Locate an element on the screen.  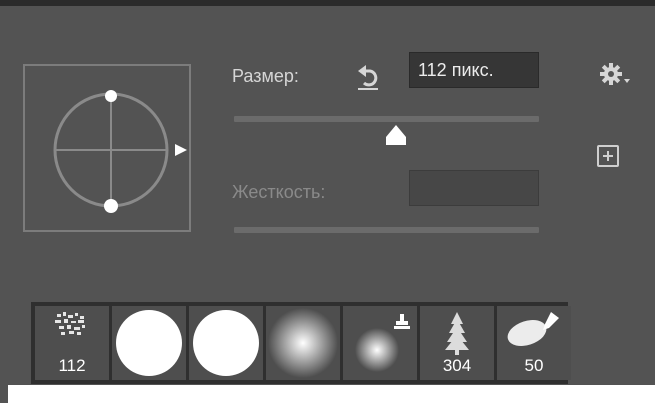
size-slider-track is located at coordinates (386, 119).